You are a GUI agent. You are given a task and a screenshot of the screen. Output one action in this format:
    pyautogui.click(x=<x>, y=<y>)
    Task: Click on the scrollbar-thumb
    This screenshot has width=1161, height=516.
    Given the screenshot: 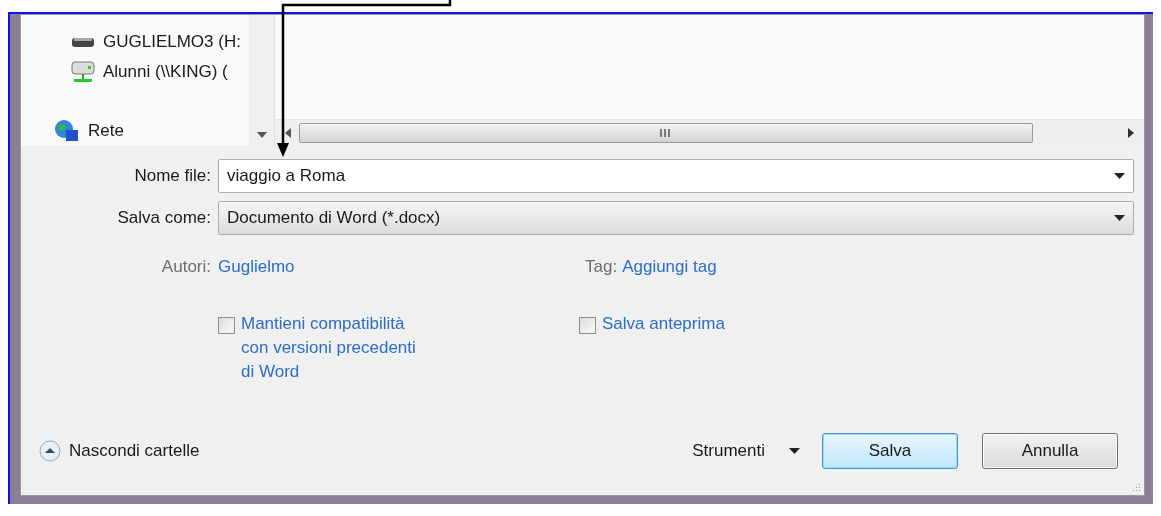 What is the action you would take?
    pyautogui.click(x=666, y=133)
    